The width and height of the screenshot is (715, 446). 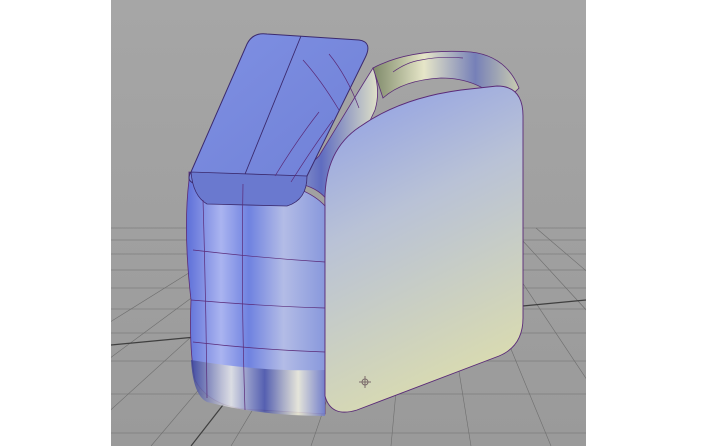 I want to click on cap-front-edge, so click(x=249, y=189).